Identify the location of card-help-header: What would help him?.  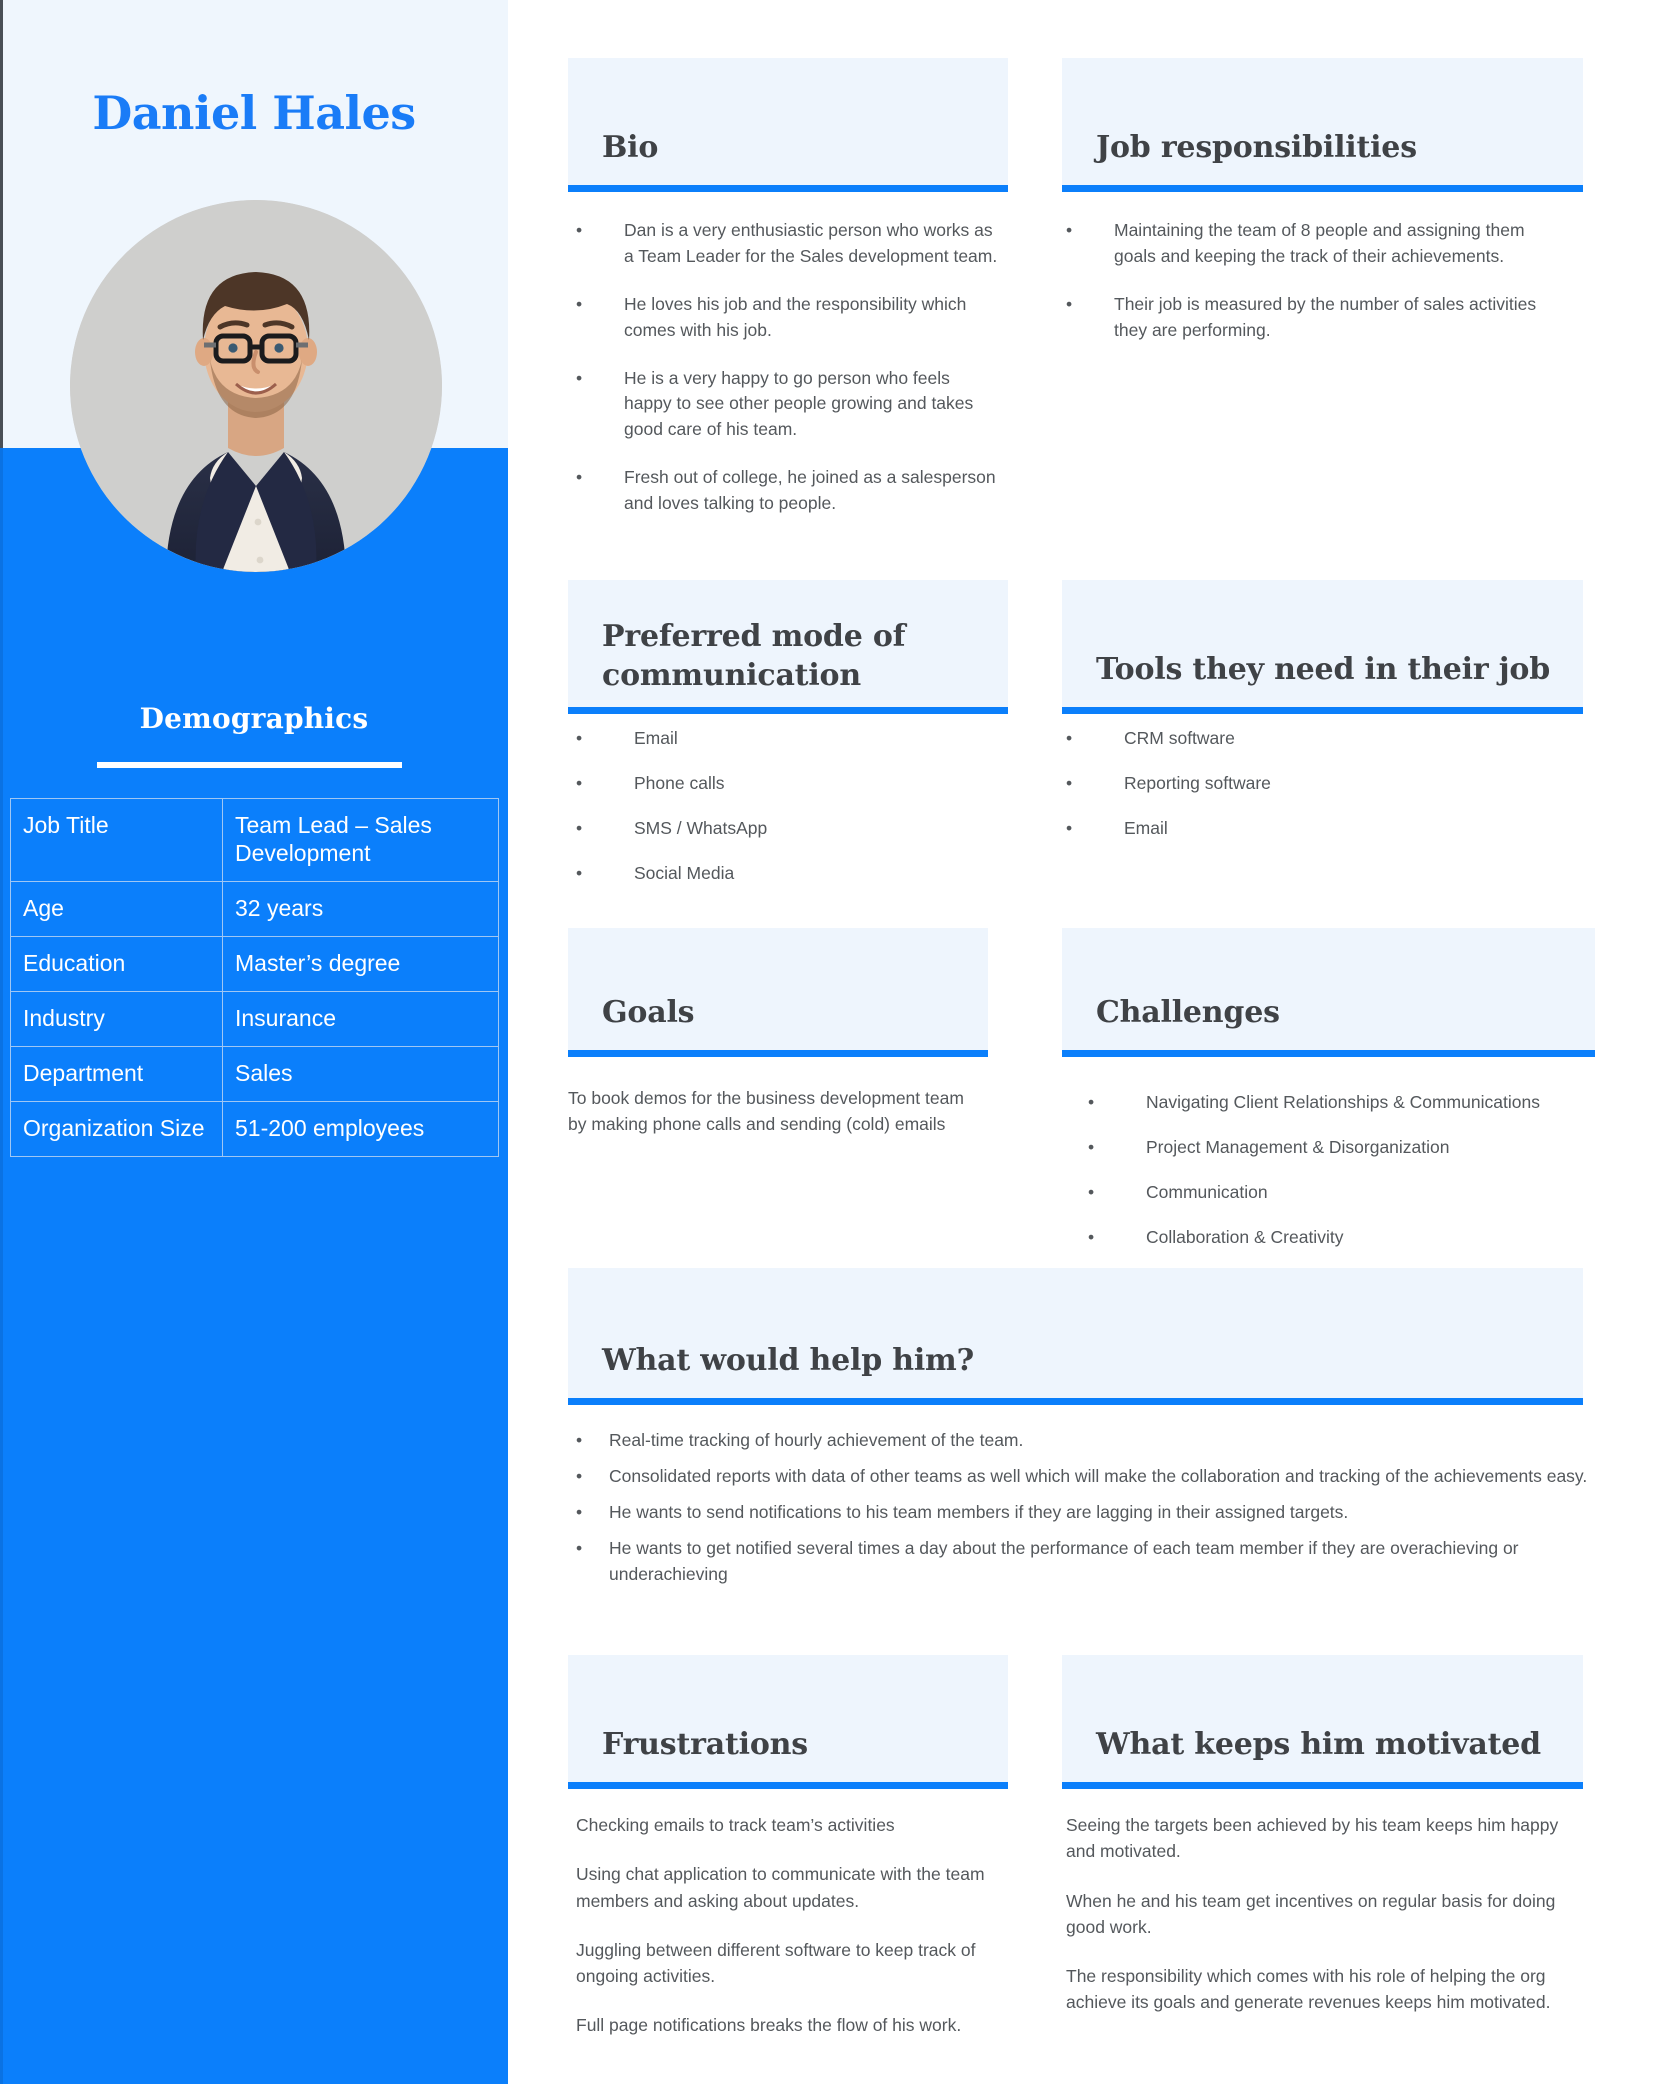
(1075, 1333).